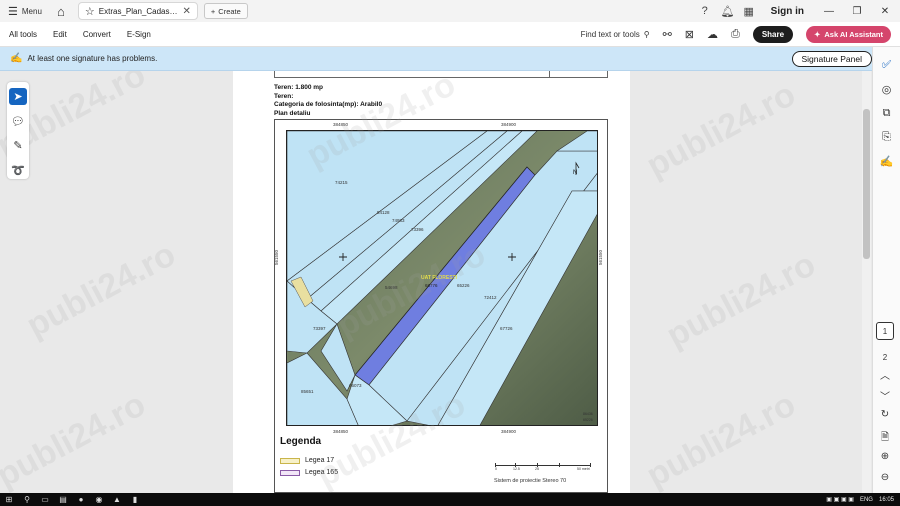  I want to click on teren-line: Teren: 1.800 mp, so click(299, 87).